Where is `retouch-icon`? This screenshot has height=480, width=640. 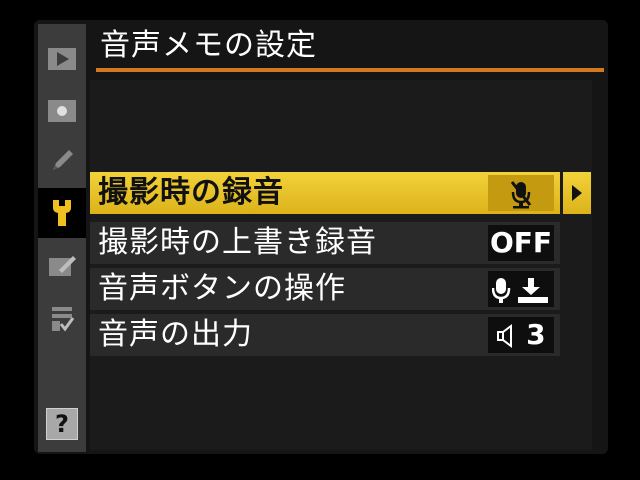
retouch-icon is located at coordinates (62, 266).